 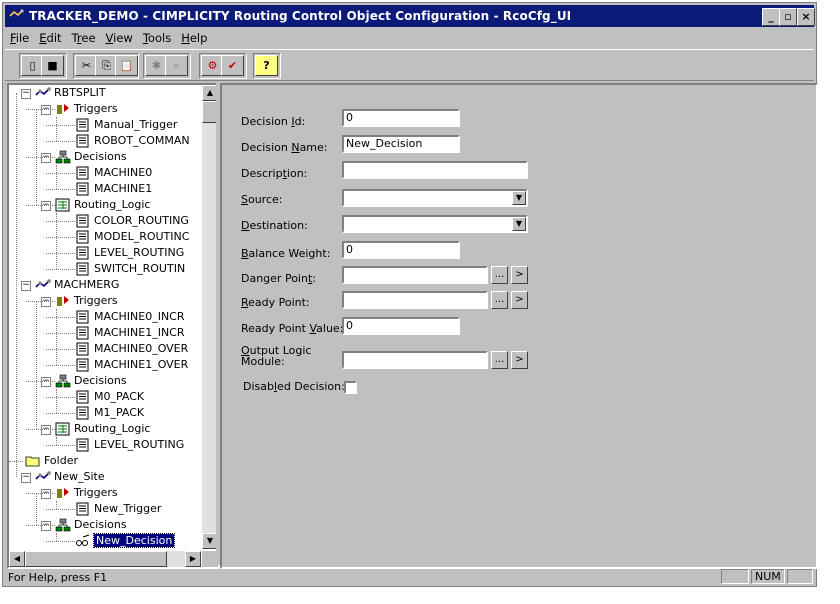 What do you see at coordinates (130, 269) in the screenshot?
I see `tree-node: SWITCH_ROUTIN` at bounding box center [130, 269].